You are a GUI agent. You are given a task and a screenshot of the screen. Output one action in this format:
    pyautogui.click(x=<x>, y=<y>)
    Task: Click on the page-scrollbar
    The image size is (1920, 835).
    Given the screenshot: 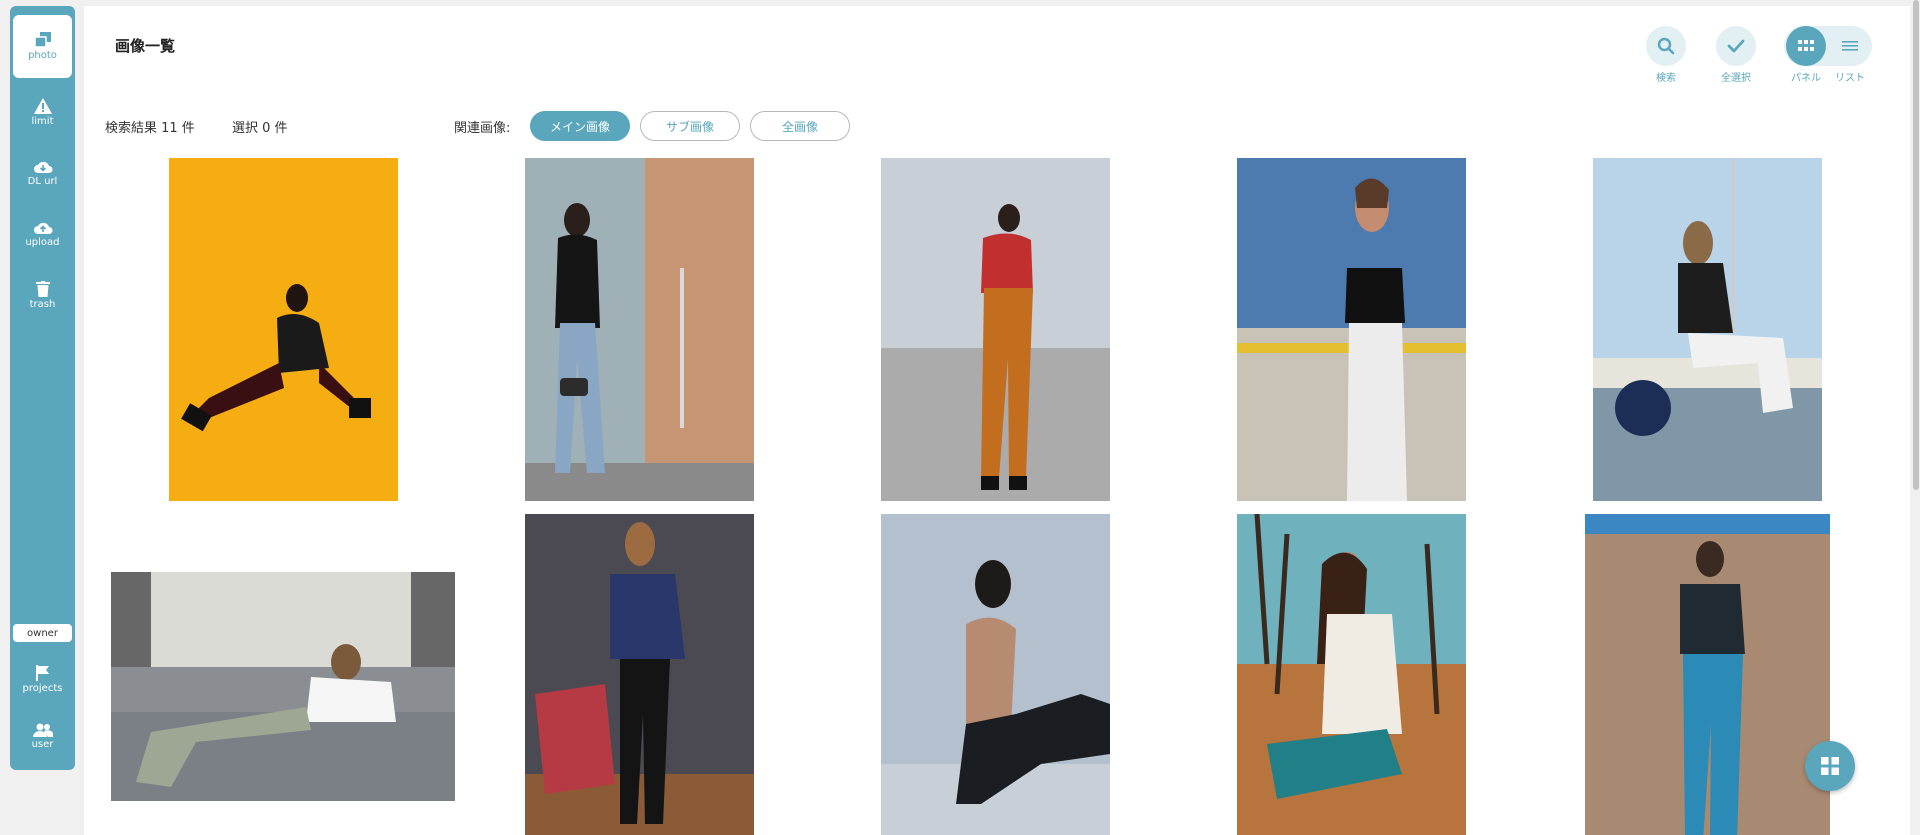 What is the action you would take?
    pyautogui.click(x=1916, y=417)
    